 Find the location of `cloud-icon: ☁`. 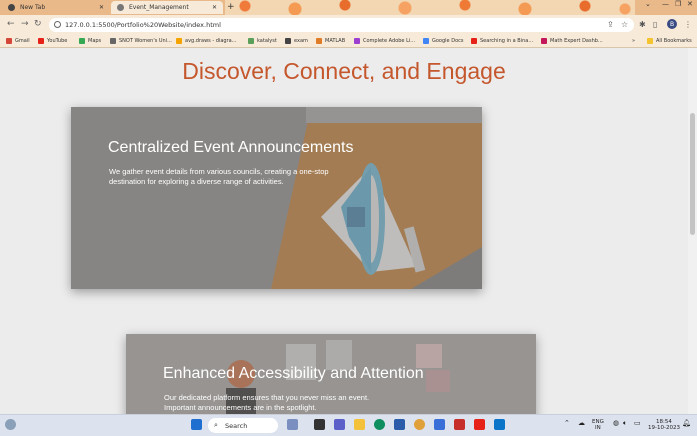

cloud-icon: ☁ is located at coordinates (581, 423).